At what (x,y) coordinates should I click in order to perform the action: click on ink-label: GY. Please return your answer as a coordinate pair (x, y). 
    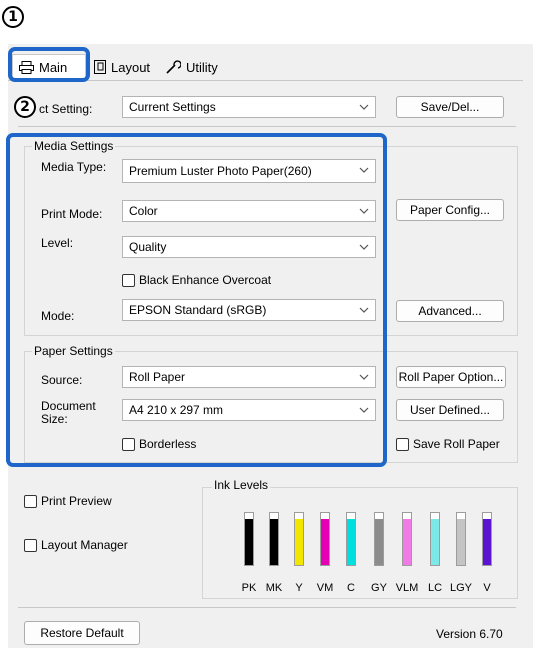
    Looking at the image, I should click on (379, 588).